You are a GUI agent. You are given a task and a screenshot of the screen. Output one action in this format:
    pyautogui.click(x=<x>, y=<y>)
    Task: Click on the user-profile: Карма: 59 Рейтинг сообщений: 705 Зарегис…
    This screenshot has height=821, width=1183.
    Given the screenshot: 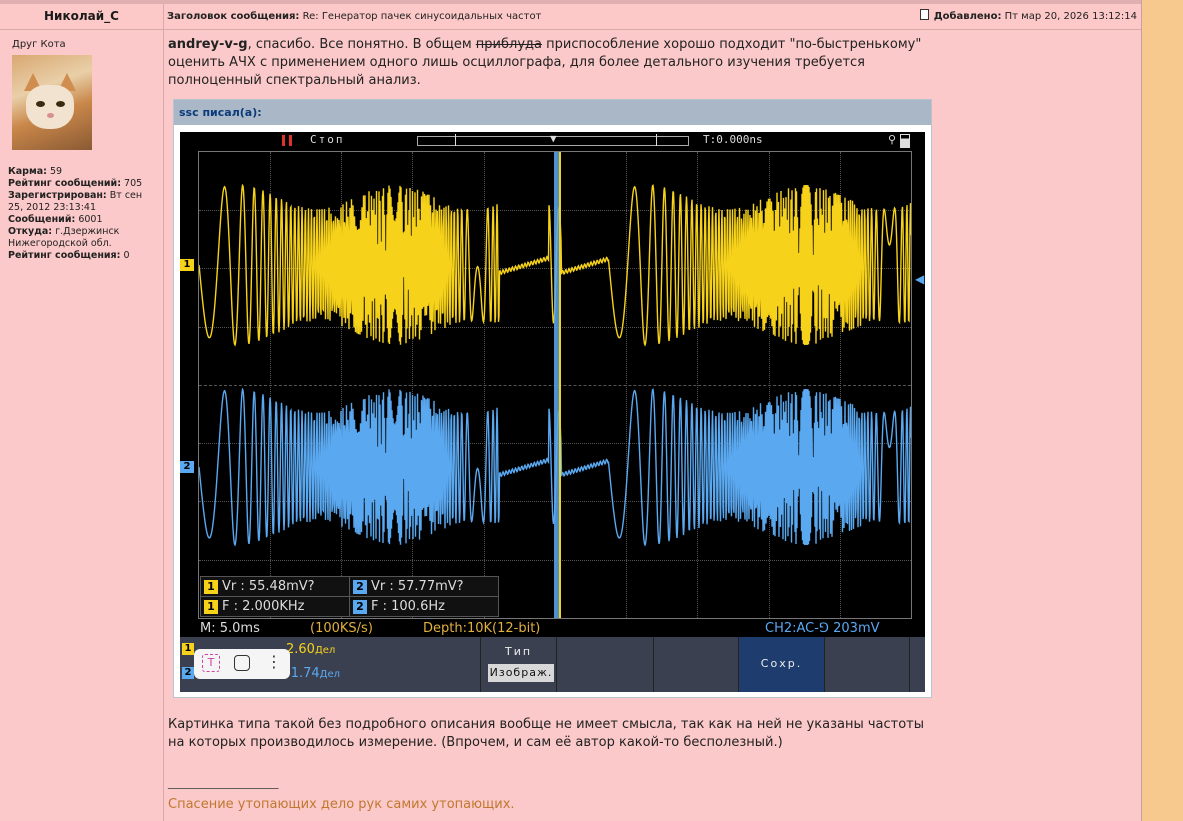 What is the action you would take?
    pyautogui.click(x=82, y=214)
    